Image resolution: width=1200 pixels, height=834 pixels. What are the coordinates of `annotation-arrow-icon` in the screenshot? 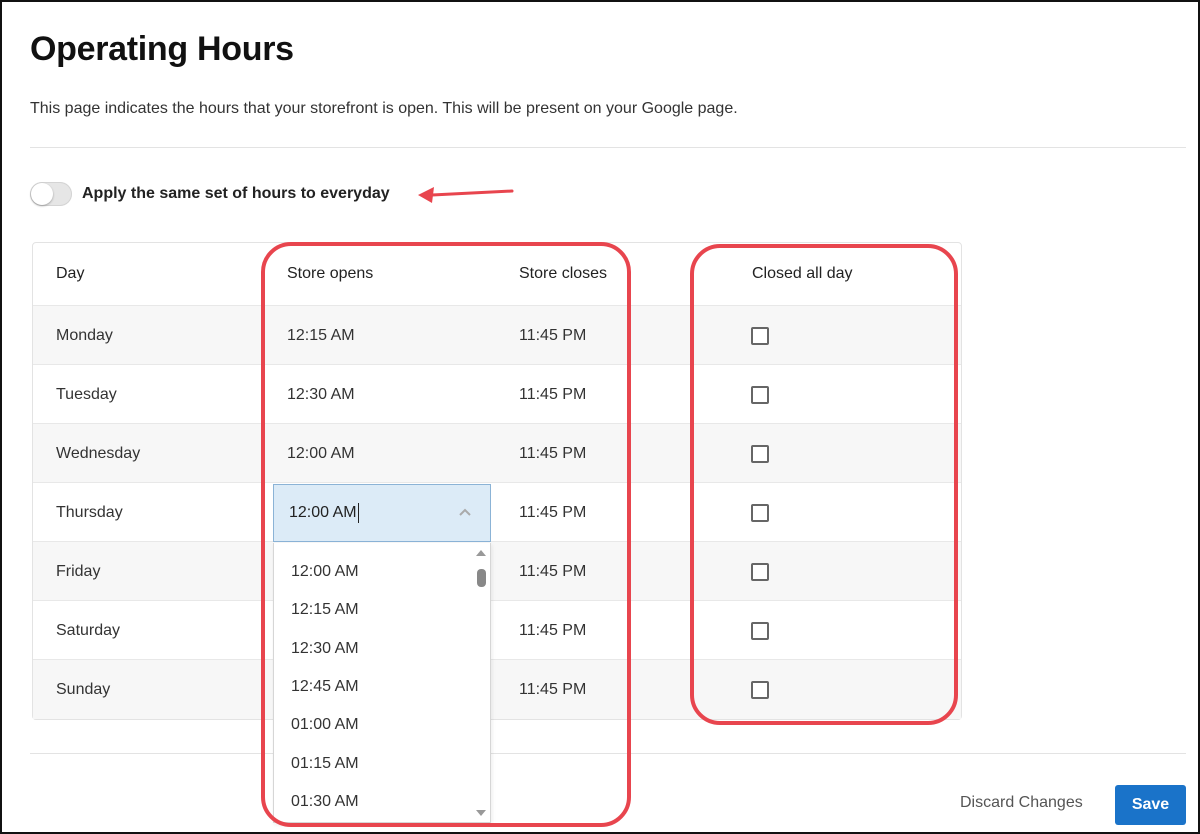 It's located at (466, 195).